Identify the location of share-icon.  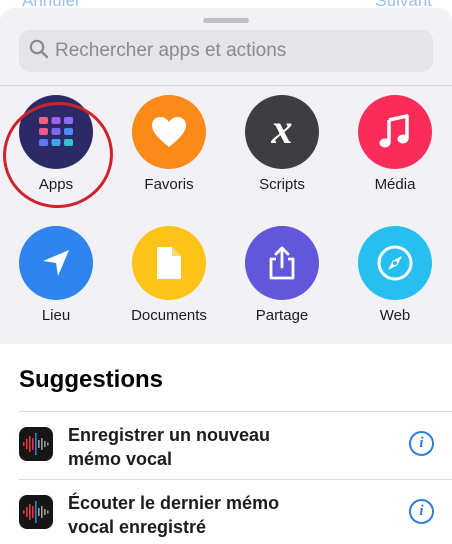
(282, 263).